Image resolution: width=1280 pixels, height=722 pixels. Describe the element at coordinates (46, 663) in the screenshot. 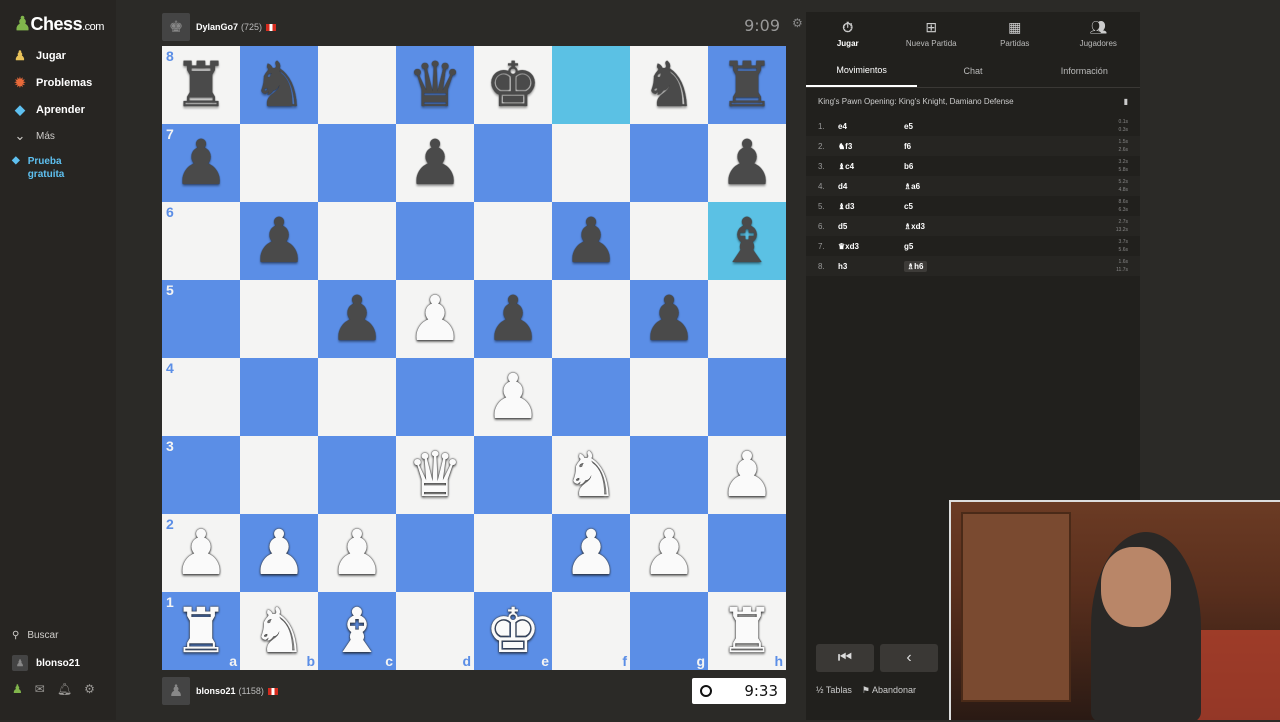

I see `user-profile-link: ♟ blonso21` at that location.